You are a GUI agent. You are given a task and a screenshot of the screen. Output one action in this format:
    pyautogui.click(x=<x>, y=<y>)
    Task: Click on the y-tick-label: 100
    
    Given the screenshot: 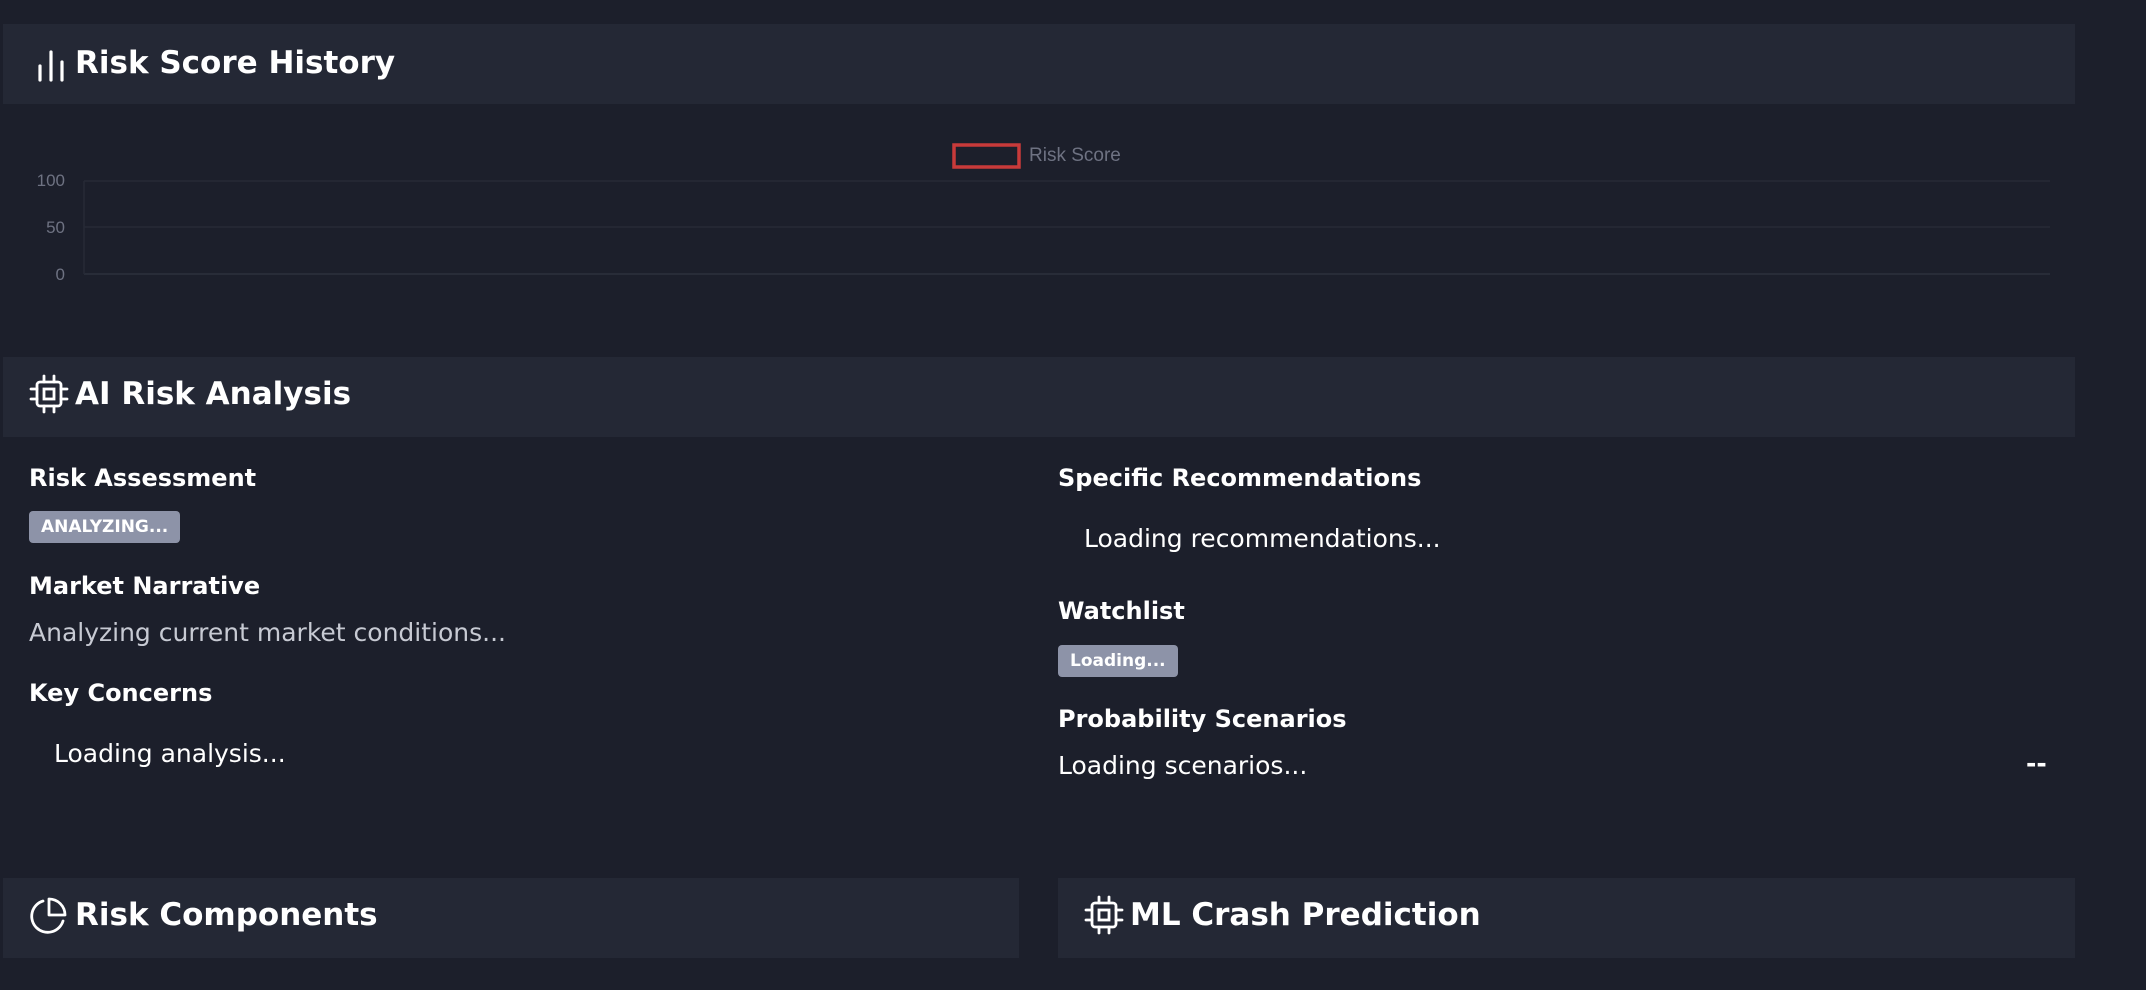 What is the action you would take?
    pyautogui.click(x=50, y=180)
    